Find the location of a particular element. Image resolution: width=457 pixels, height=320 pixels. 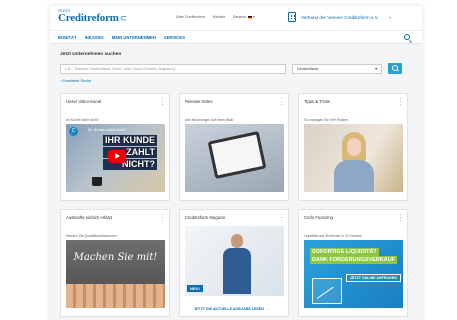

play-icon is located at coordinates (117, 156).